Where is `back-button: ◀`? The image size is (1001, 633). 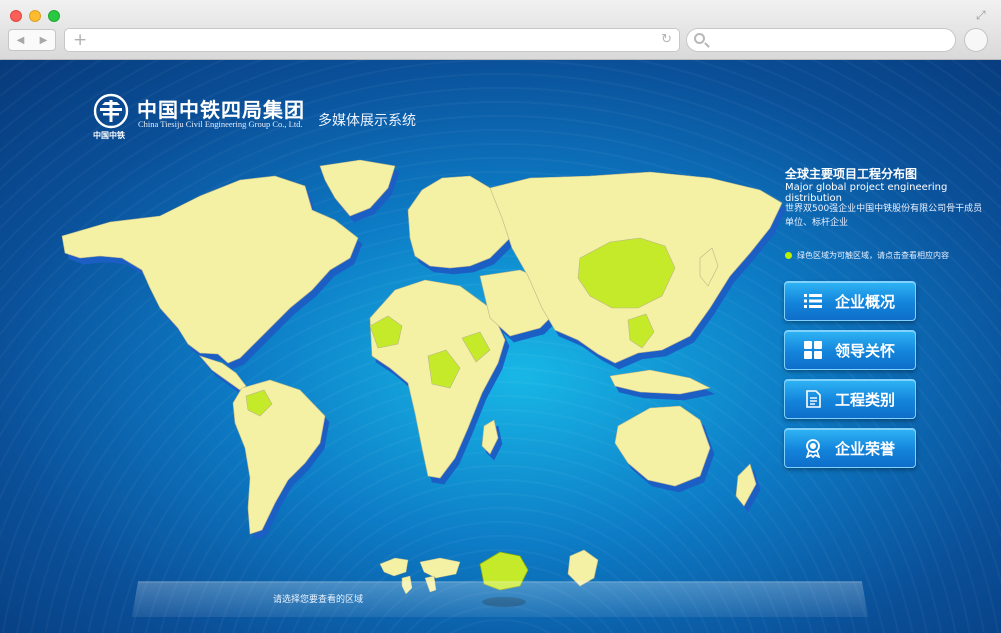 back-button: ◀ is located at coordinates (20, 40).